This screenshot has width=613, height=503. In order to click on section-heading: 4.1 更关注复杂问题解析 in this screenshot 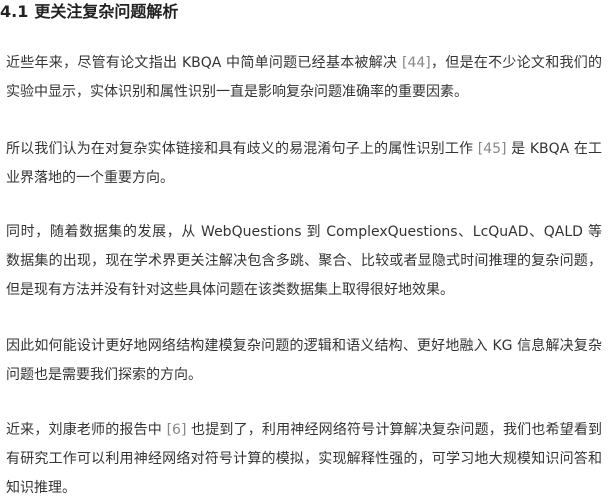, I will do `click(89, 12)`.